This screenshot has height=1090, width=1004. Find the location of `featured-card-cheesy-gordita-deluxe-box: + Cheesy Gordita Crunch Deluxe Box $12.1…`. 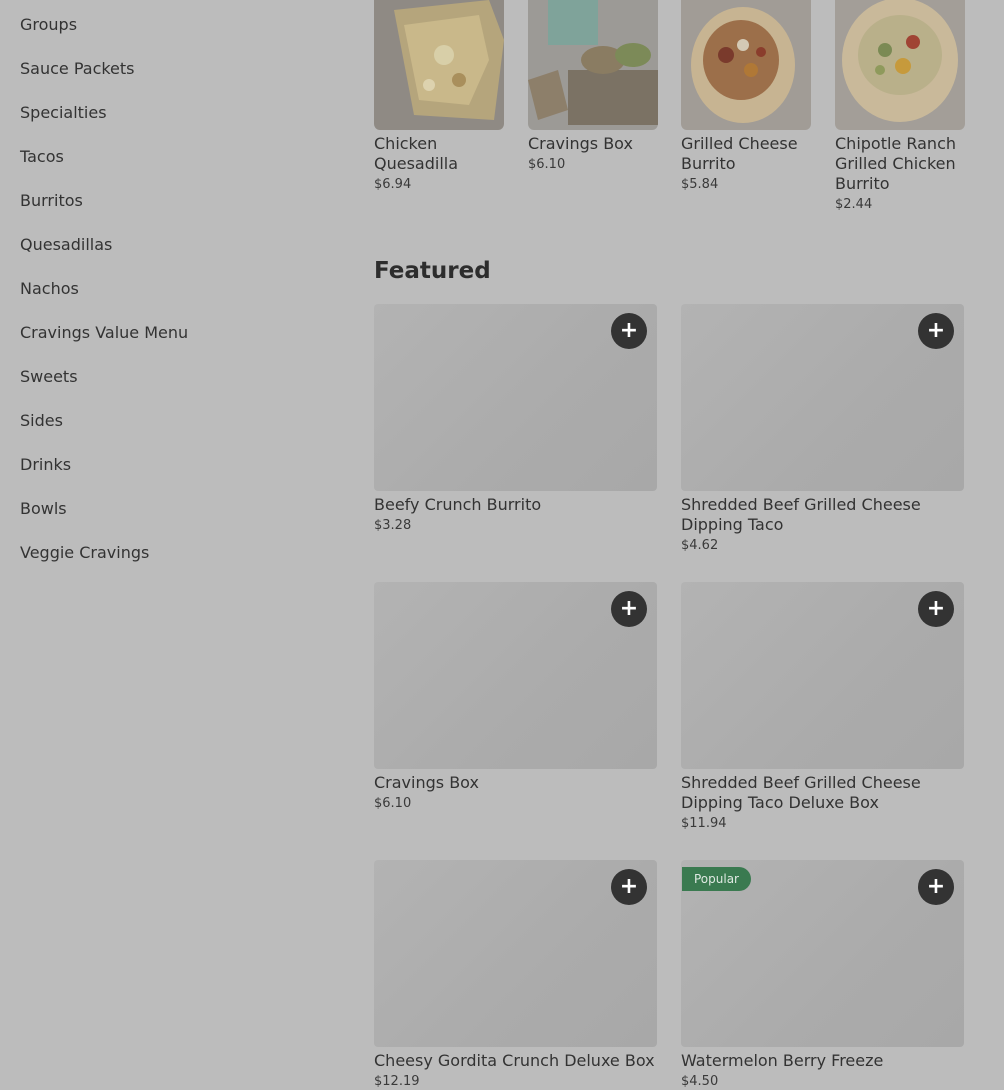

featured-card-cheesy-gordita-deluxe-box: + Cheesy Gordita Crunch Deluxe Box $12.1… is located at coordinates (515, 975).